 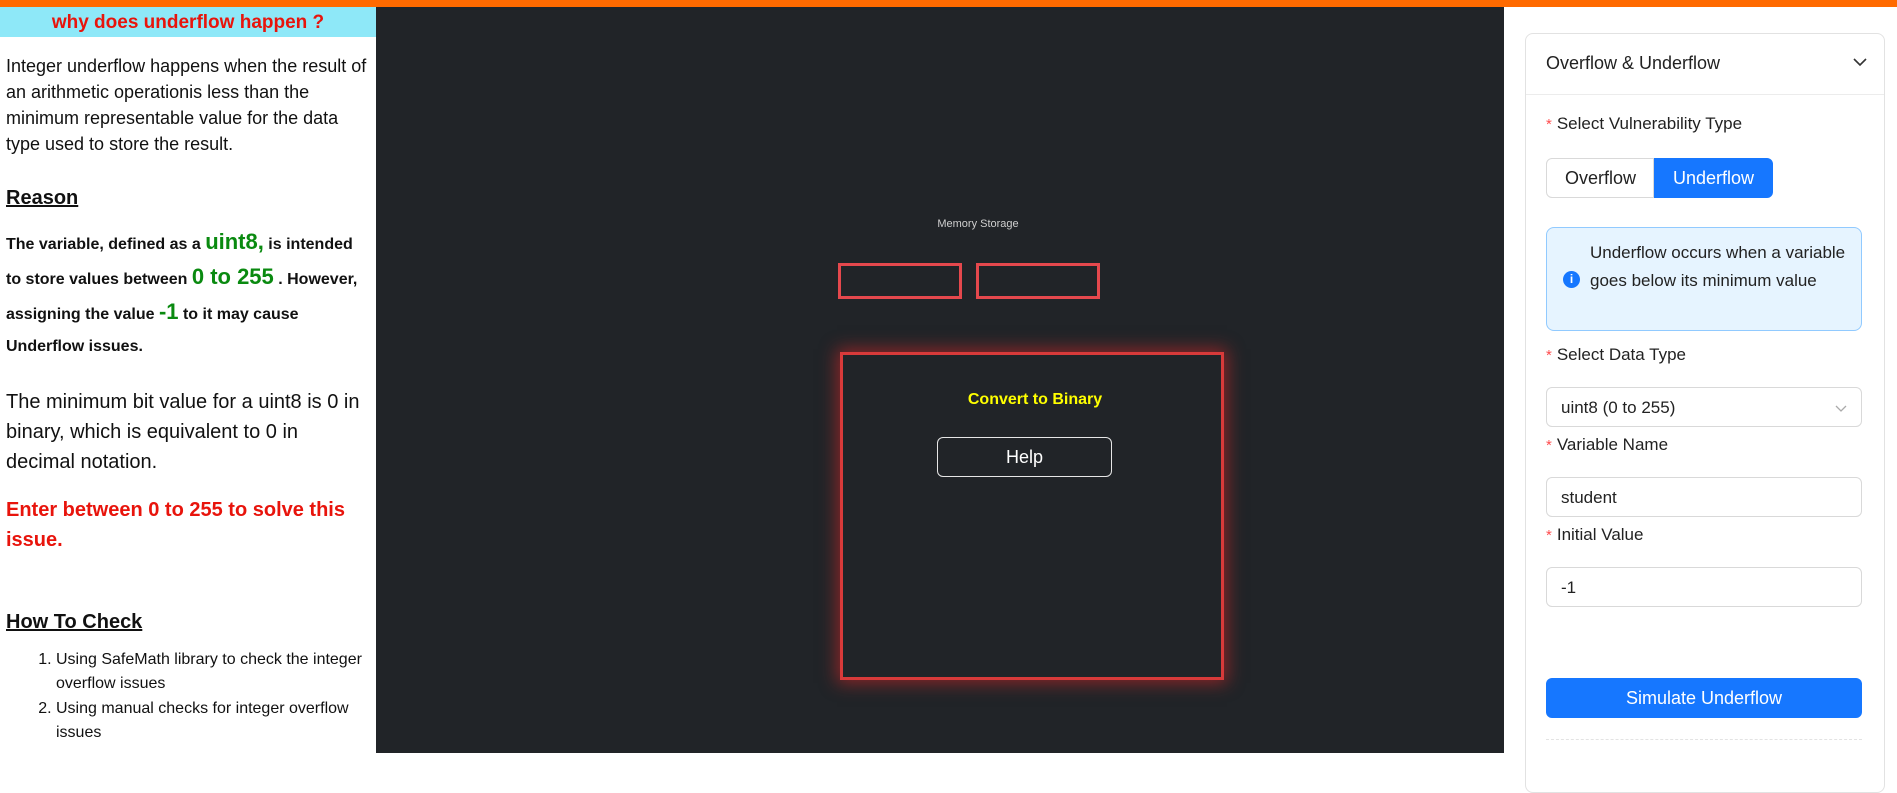 I want to click on vulnerability-type-label: * Select Vulnerability Type, so click(x=1644, y=124).